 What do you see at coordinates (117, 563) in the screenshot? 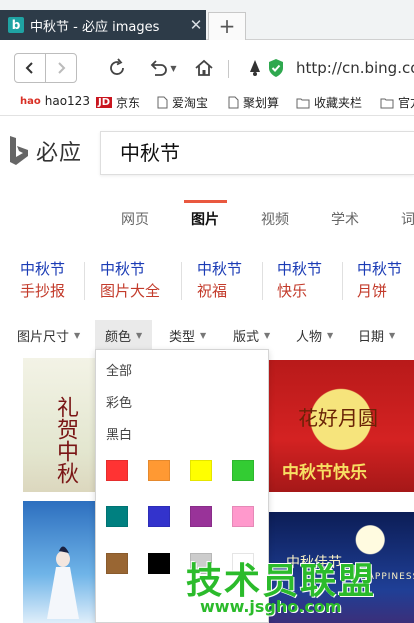
I see `color-swatch-brown` at bounding box center [117, 563].